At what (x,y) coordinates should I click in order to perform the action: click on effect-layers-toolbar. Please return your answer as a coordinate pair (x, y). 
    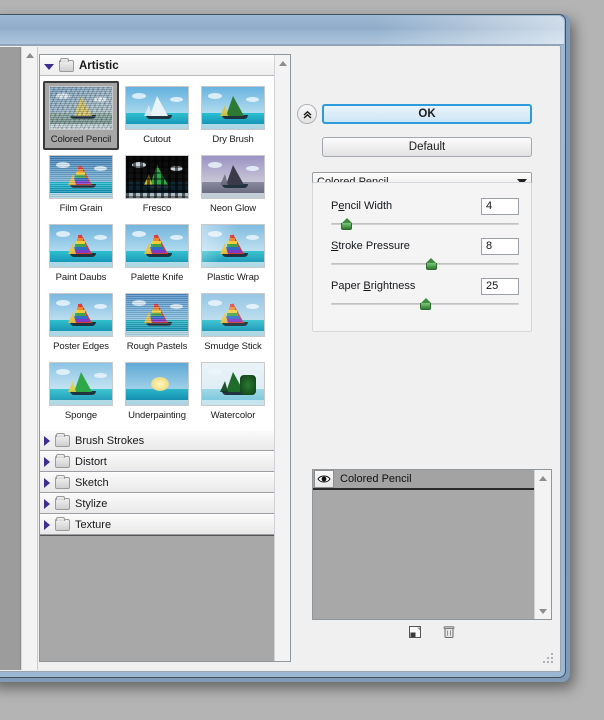
    Looking at the image, I should click on (432, 632).